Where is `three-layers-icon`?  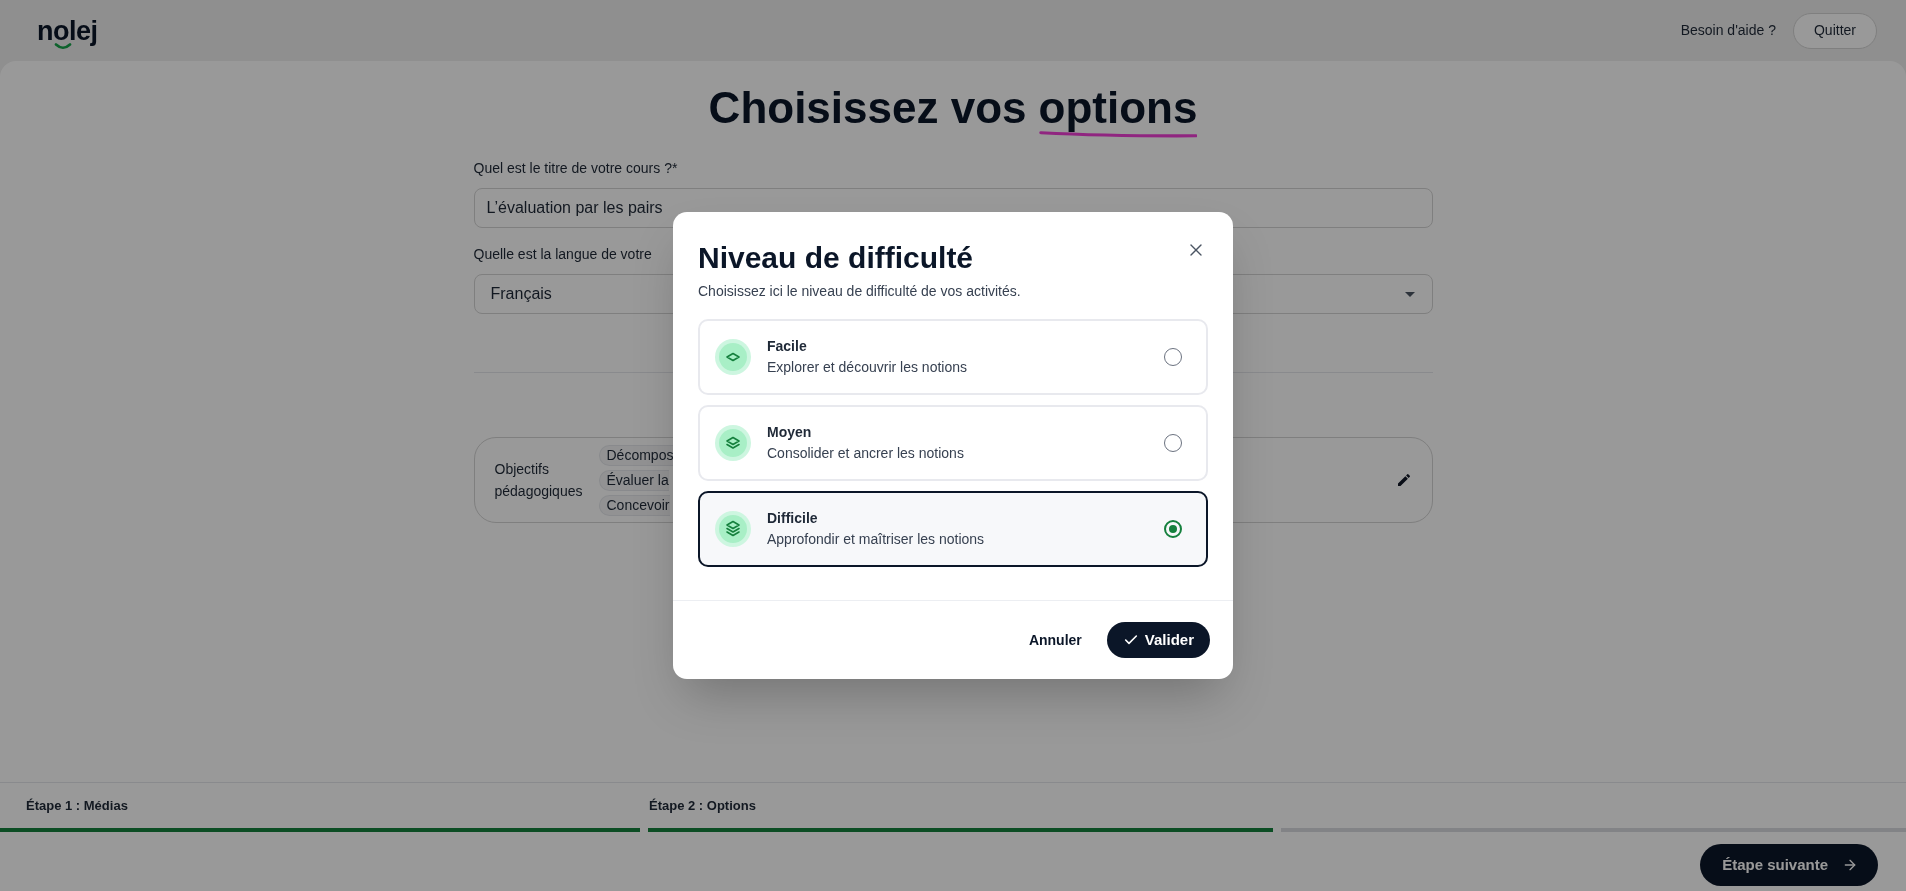
three-layers-icon is located at coordinates (733, 529).